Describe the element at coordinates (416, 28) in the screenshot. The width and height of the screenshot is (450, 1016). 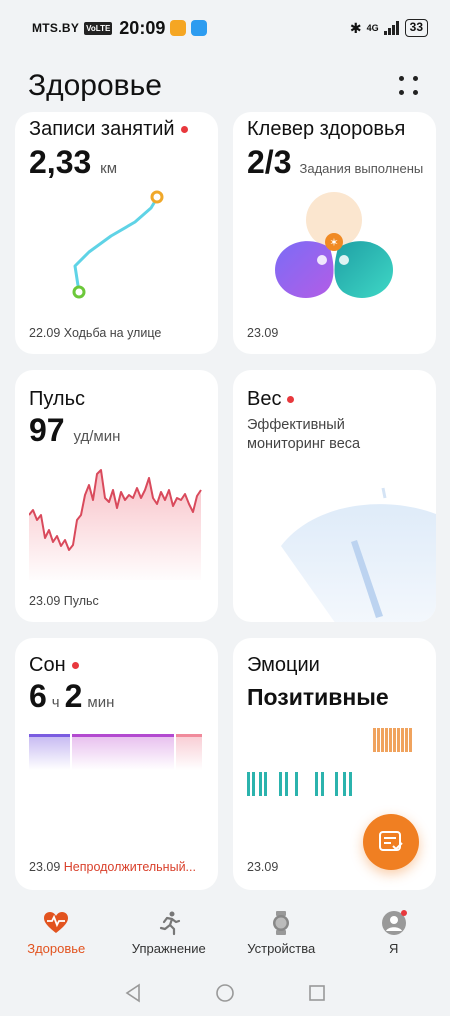
I see `battery-level: 33` at that location.